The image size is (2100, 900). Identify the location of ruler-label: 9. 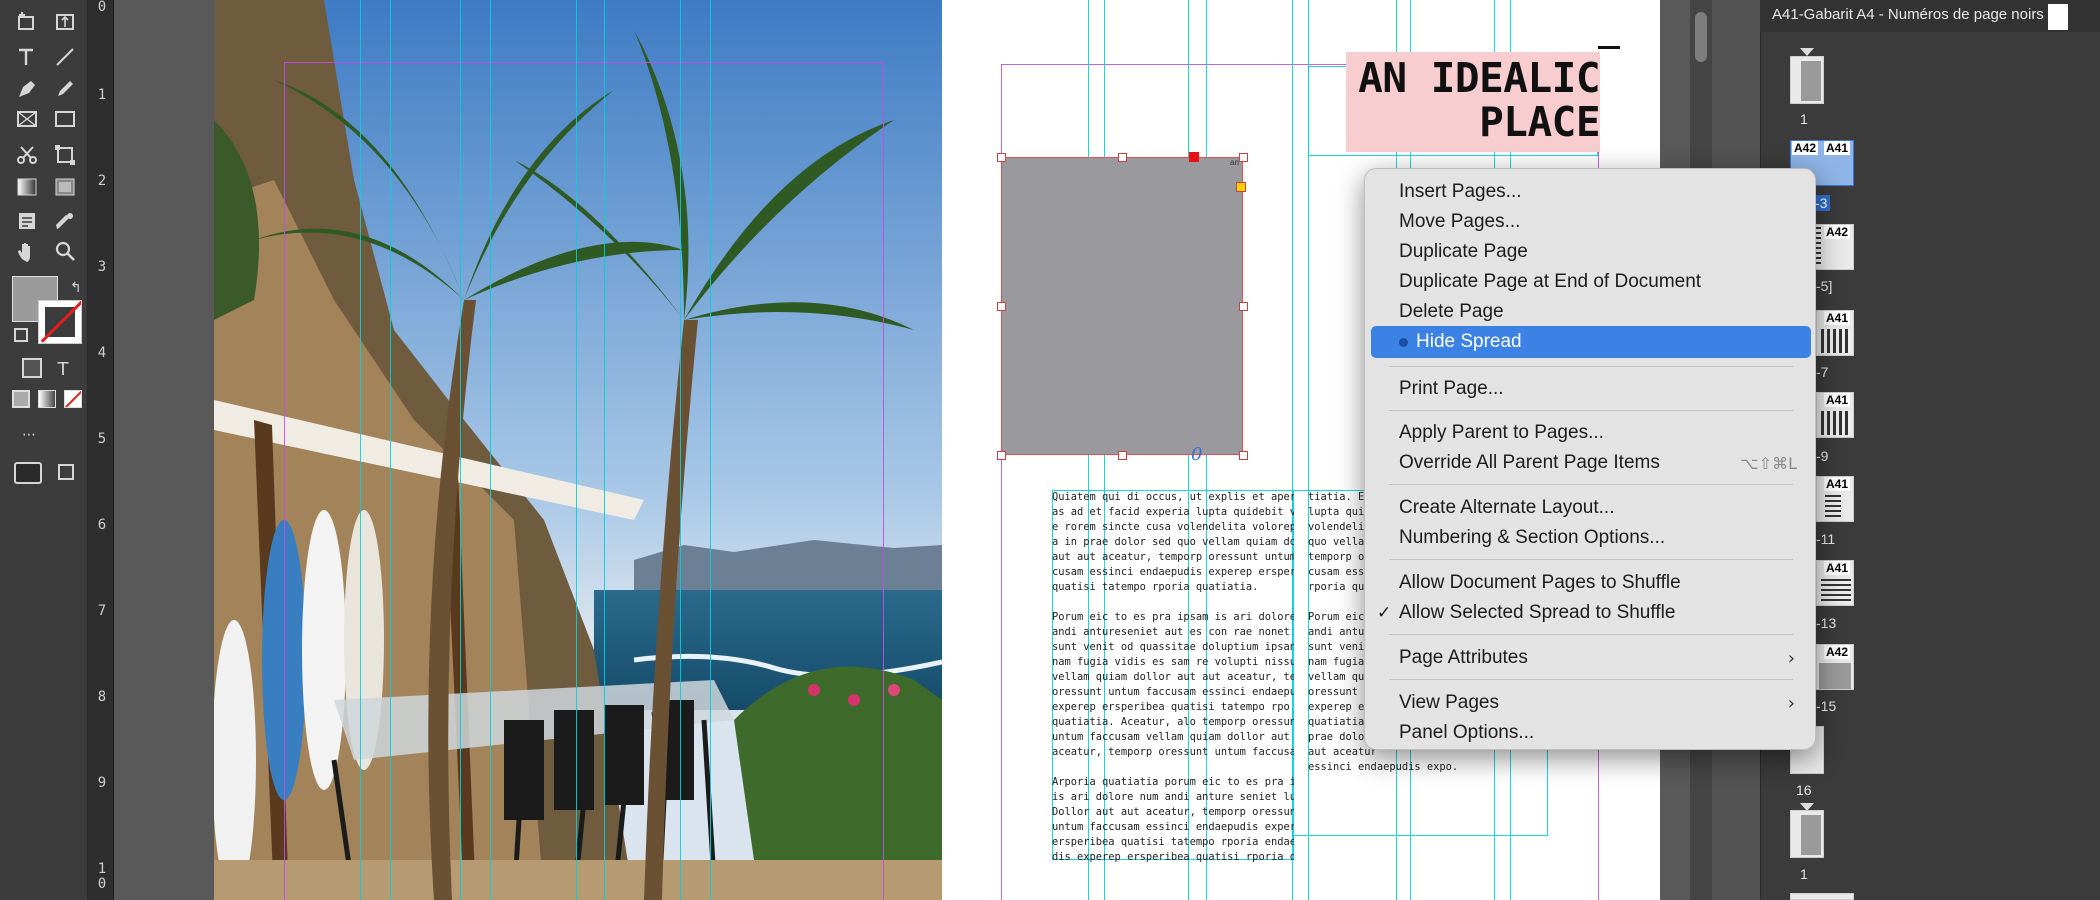
(102, 783).